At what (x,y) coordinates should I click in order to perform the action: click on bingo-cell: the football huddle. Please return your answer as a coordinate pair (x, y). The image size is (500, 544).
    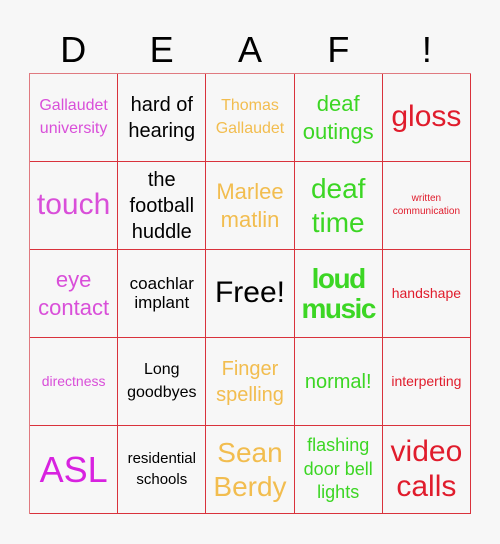
    Looking at the image, I should click on (162, 206).